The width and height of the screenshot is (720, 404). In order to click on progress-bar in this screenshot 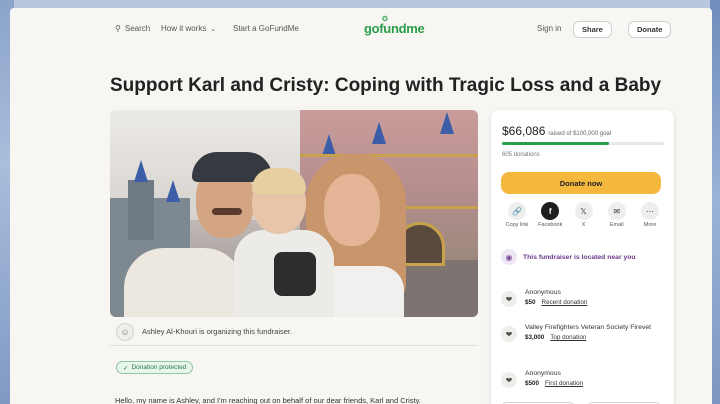, I will do `click(583, 143)`.